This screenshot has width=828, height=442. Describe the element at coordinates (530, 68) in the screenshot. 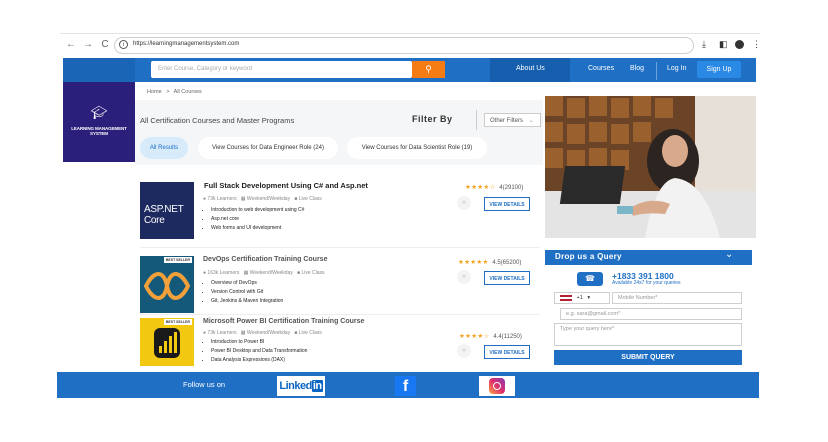

I see `nav-about: About Us` at that location.